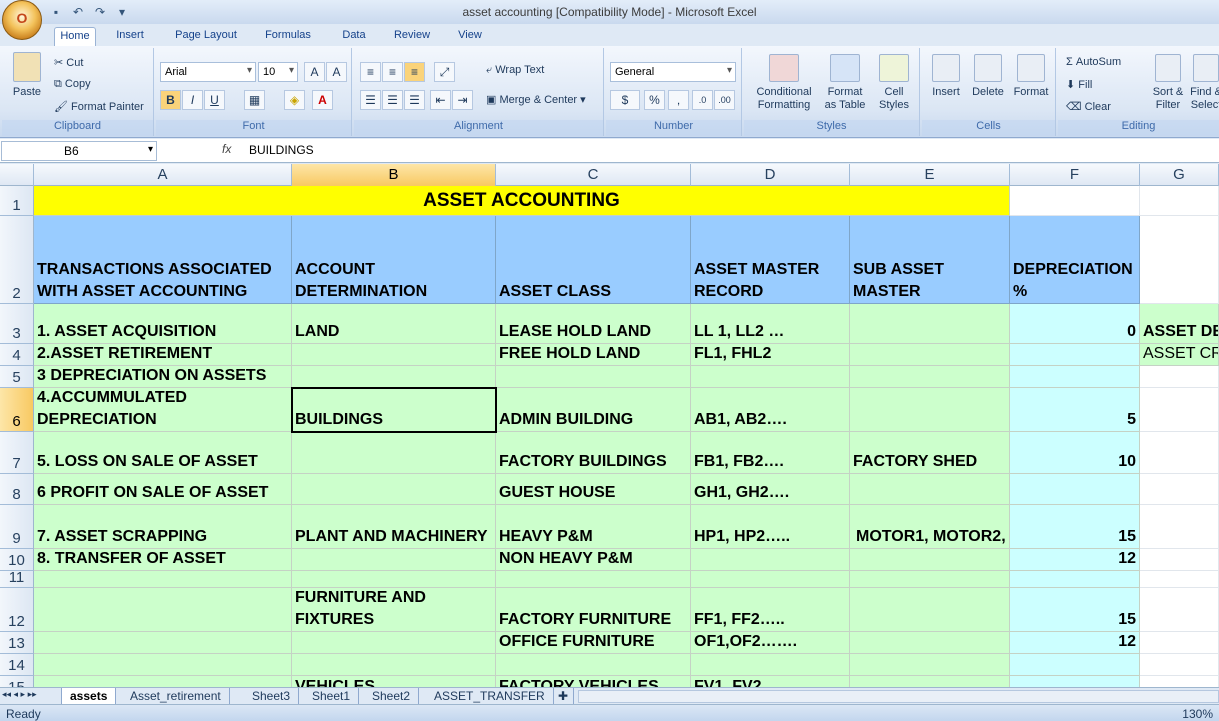 Image resolution: width=1219 pixels, height=721 pixels. I want to click on row-header: 9, so click(17, 527).